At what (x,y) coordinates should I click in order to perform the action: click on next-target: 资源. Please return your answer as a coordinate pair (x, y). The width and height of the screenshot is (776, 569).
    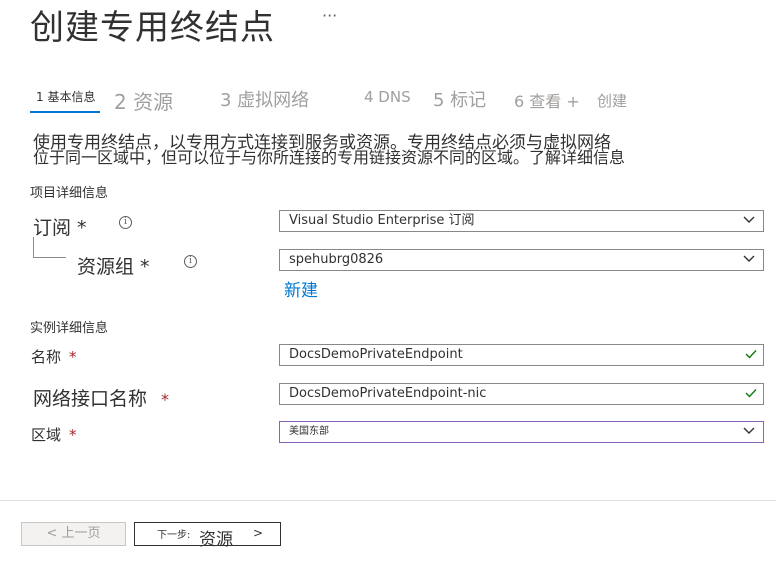
    Looking at the image, I should click on (216, 540).